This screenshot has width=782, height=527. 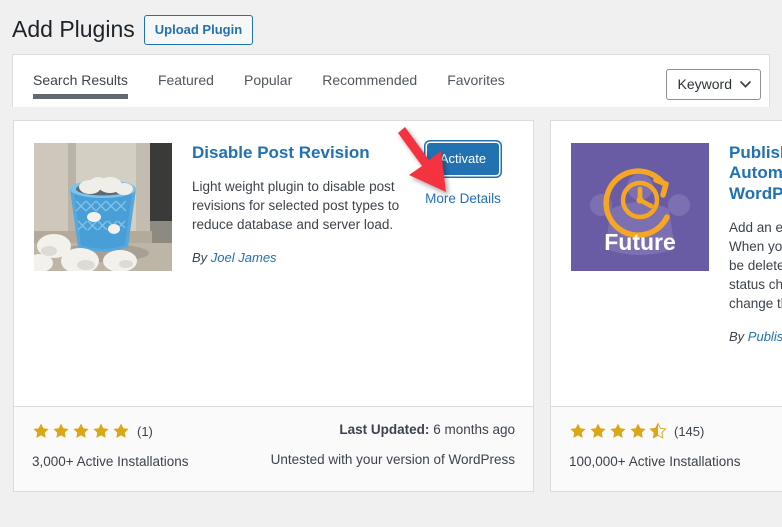 I want to click on tab-featured: Featured, so click(x=186, y=85).